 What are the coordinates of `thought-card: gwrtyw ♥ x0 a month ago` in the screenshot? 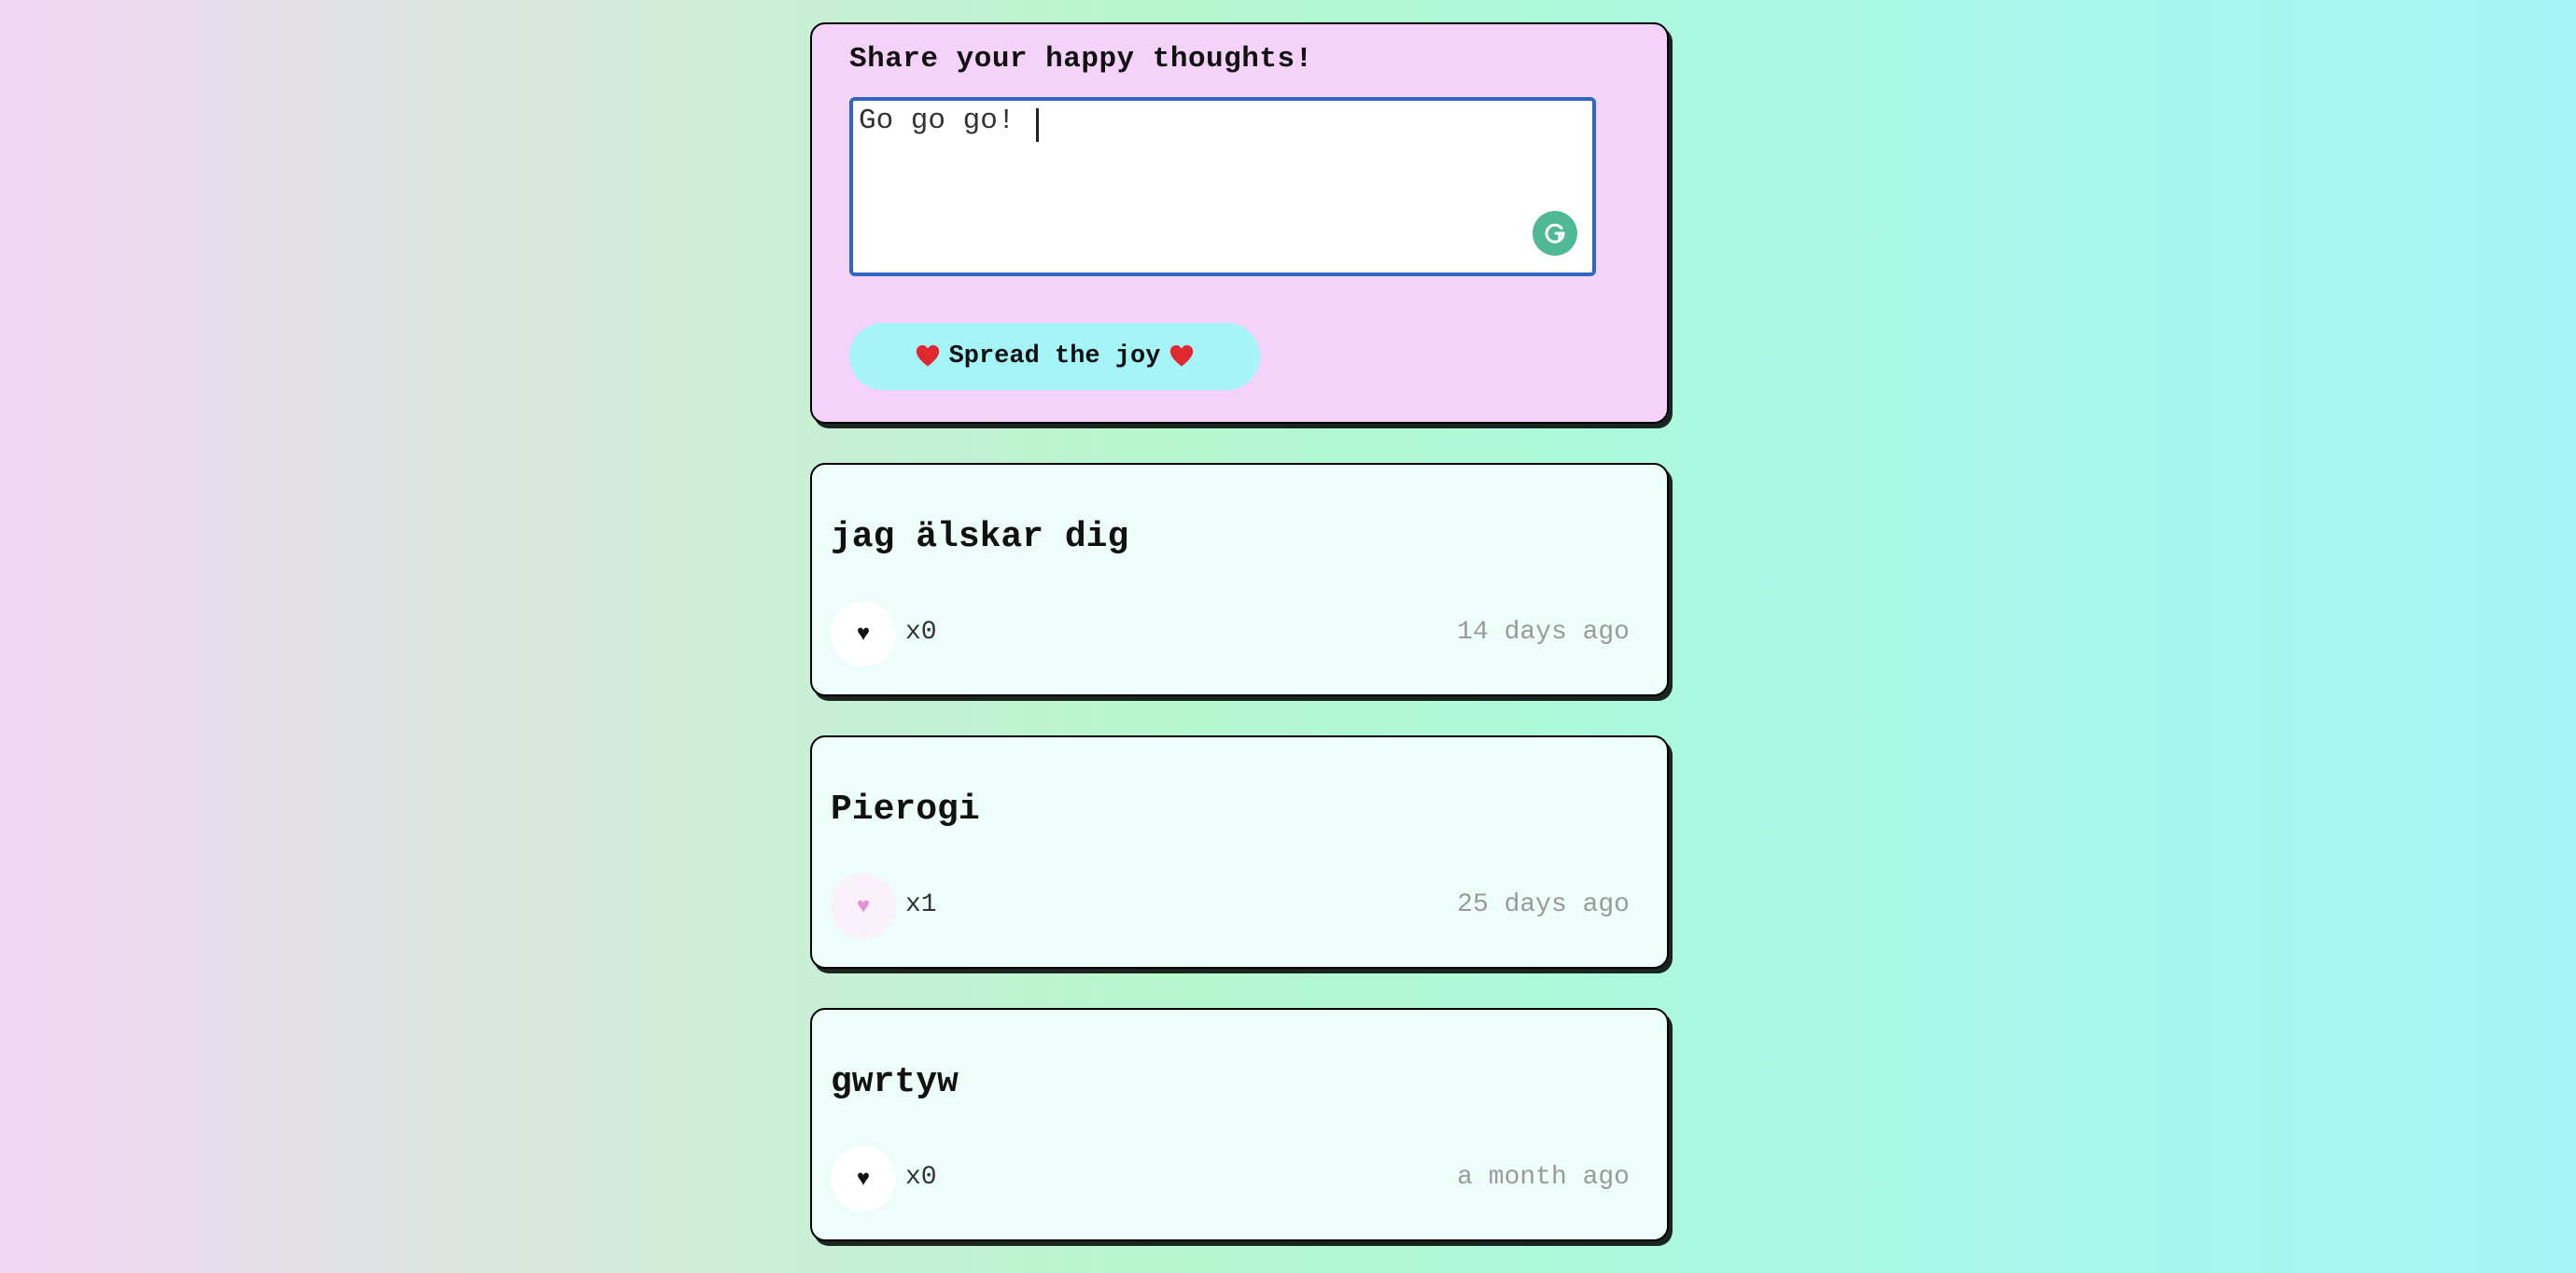 It's located at (1239, 1124).